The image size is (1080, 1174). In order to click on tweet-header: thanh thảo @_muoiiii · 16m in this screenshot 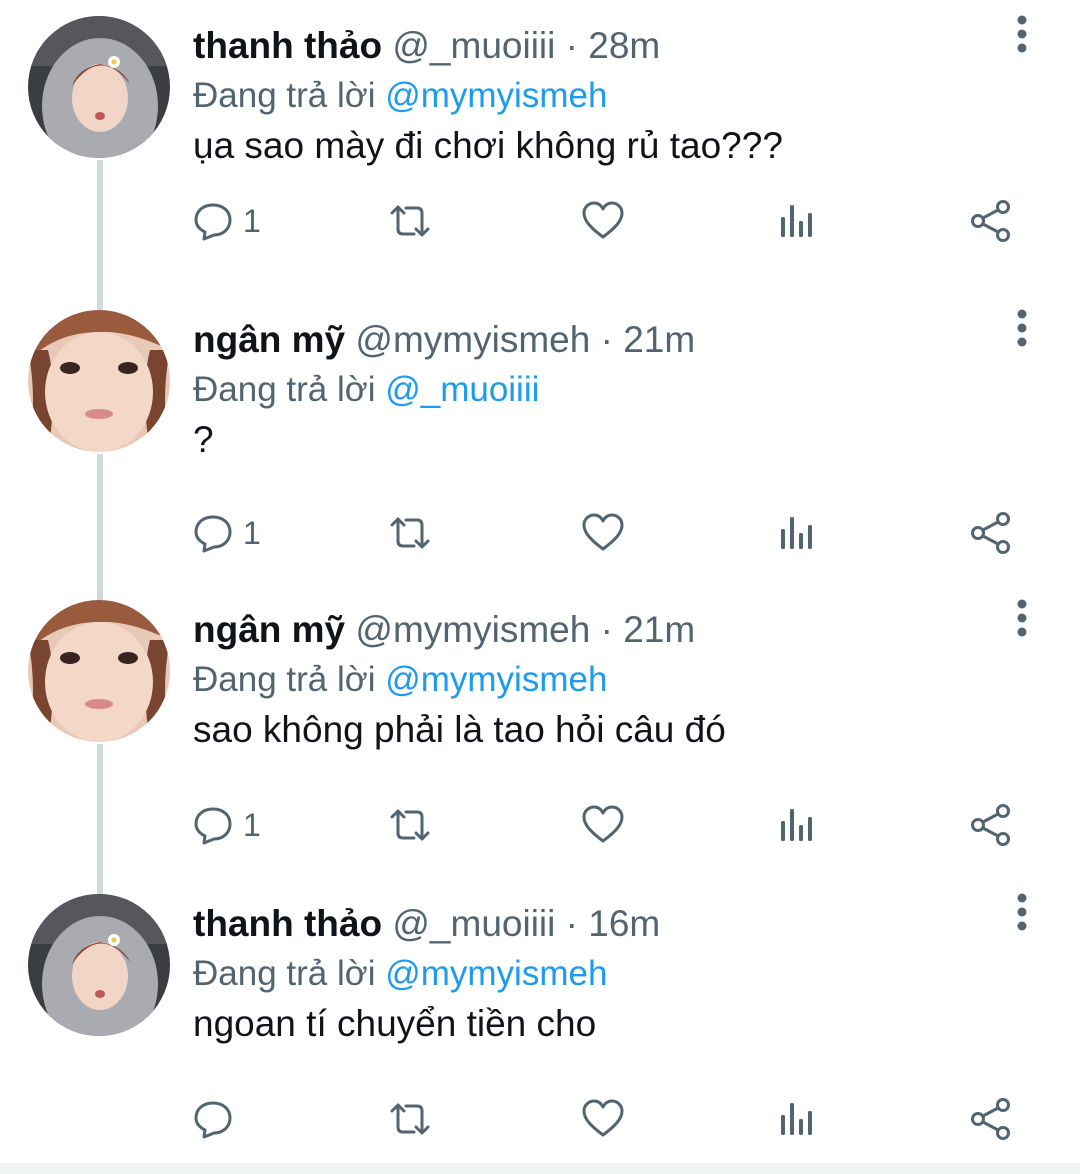, I will do `click(426, 924)`.